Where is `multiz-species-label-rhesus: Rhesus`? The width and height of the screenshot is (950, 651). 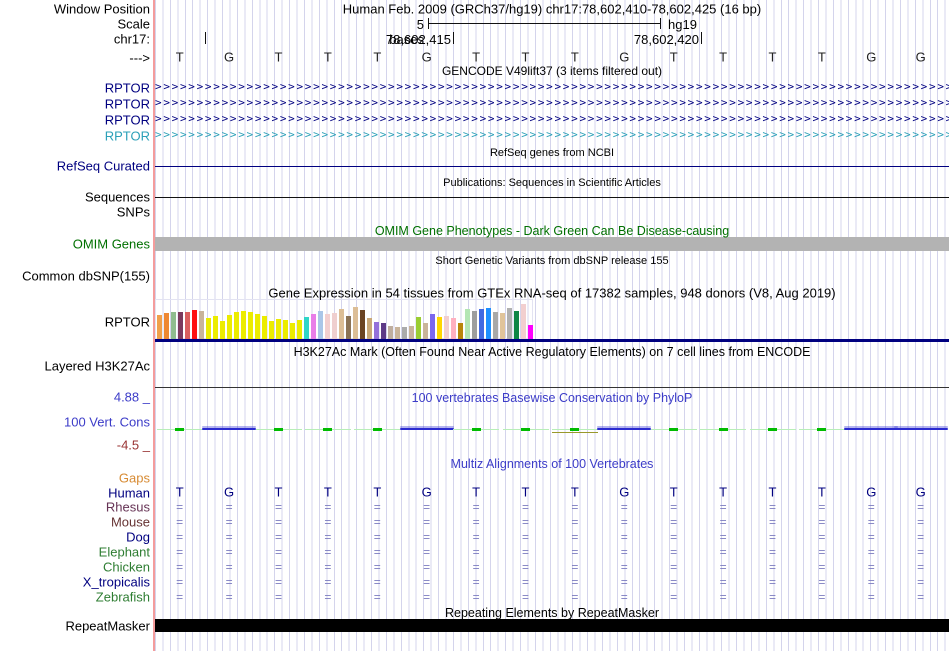
multiz-species-label-rhesus: Rhesus is located at coordinates (75, 507).